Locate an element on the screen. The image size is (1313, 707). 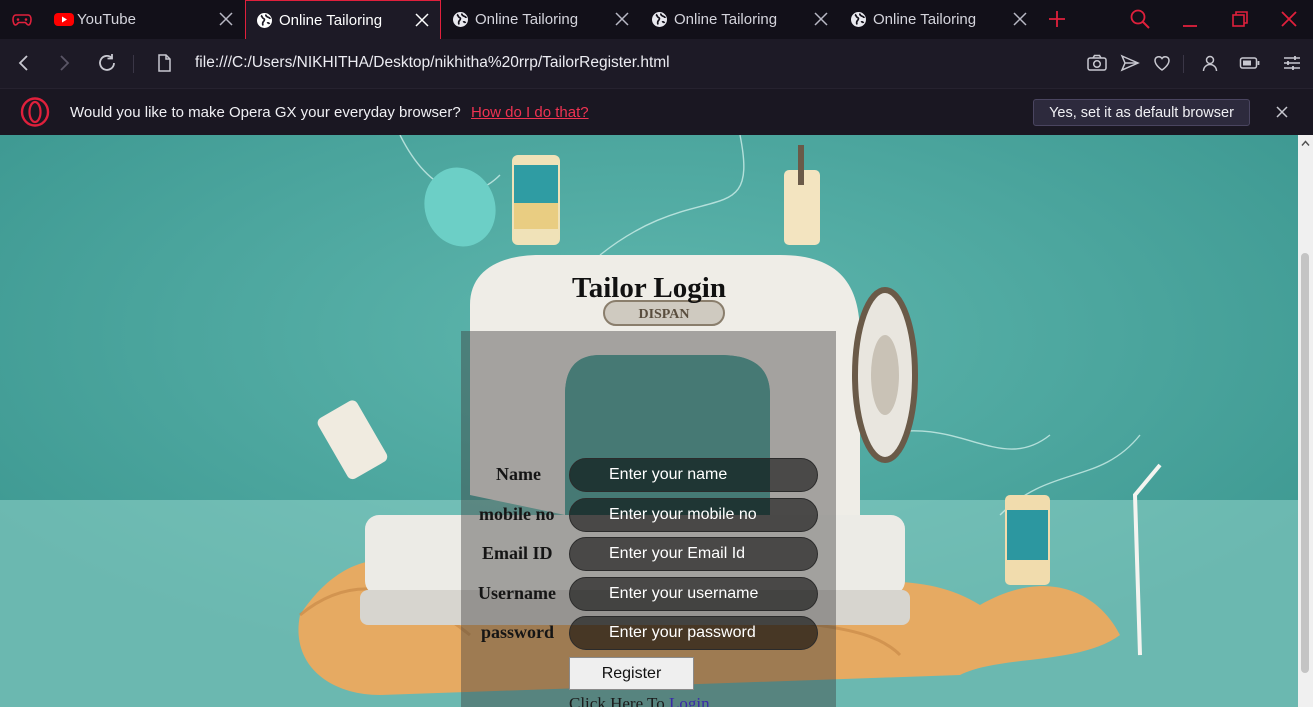
mobile-label: mobile no is located at coordinates (517, 514).